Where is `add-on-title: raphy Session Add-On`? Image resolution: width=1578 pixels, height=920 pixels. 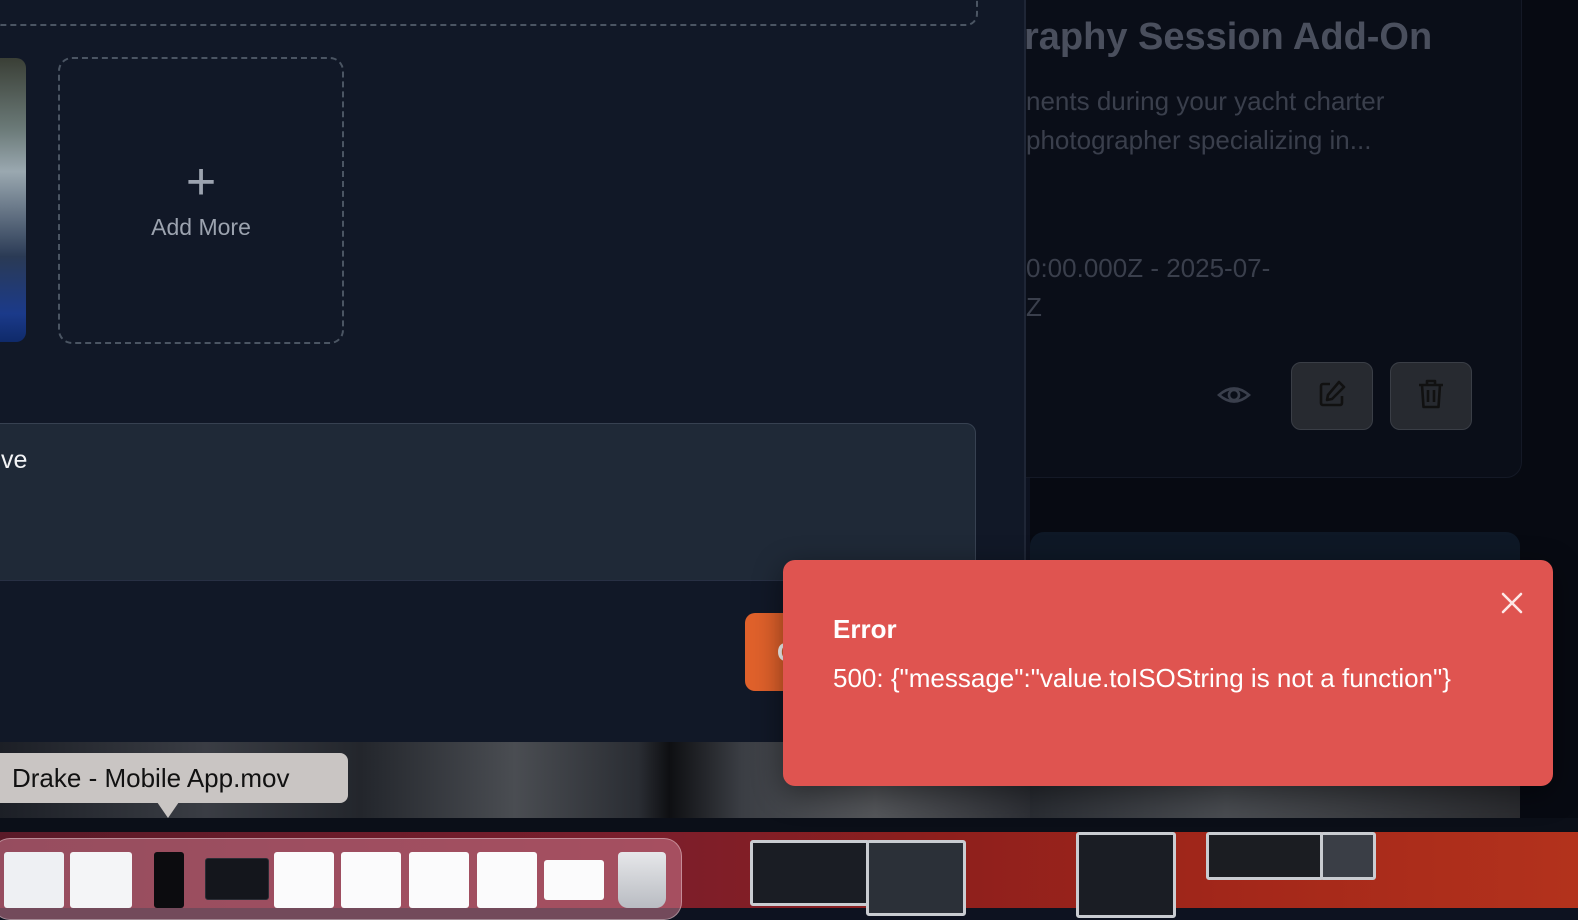
add-on-title: raphy Session Add-On is located at coordinates (1228, 37).